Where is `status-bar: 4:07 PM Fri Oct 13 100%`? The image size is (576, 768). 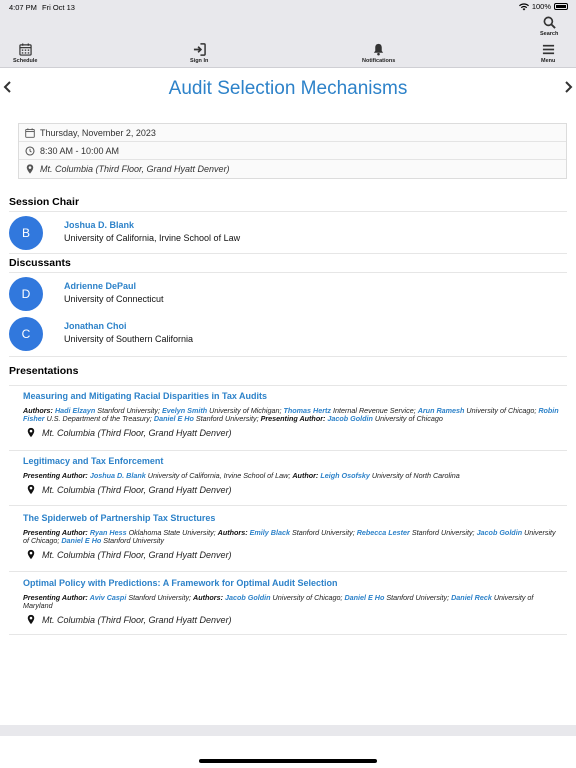
status-bar: 4:07 PM Fri Oct 13 100% is located at coordinates (288, 7).